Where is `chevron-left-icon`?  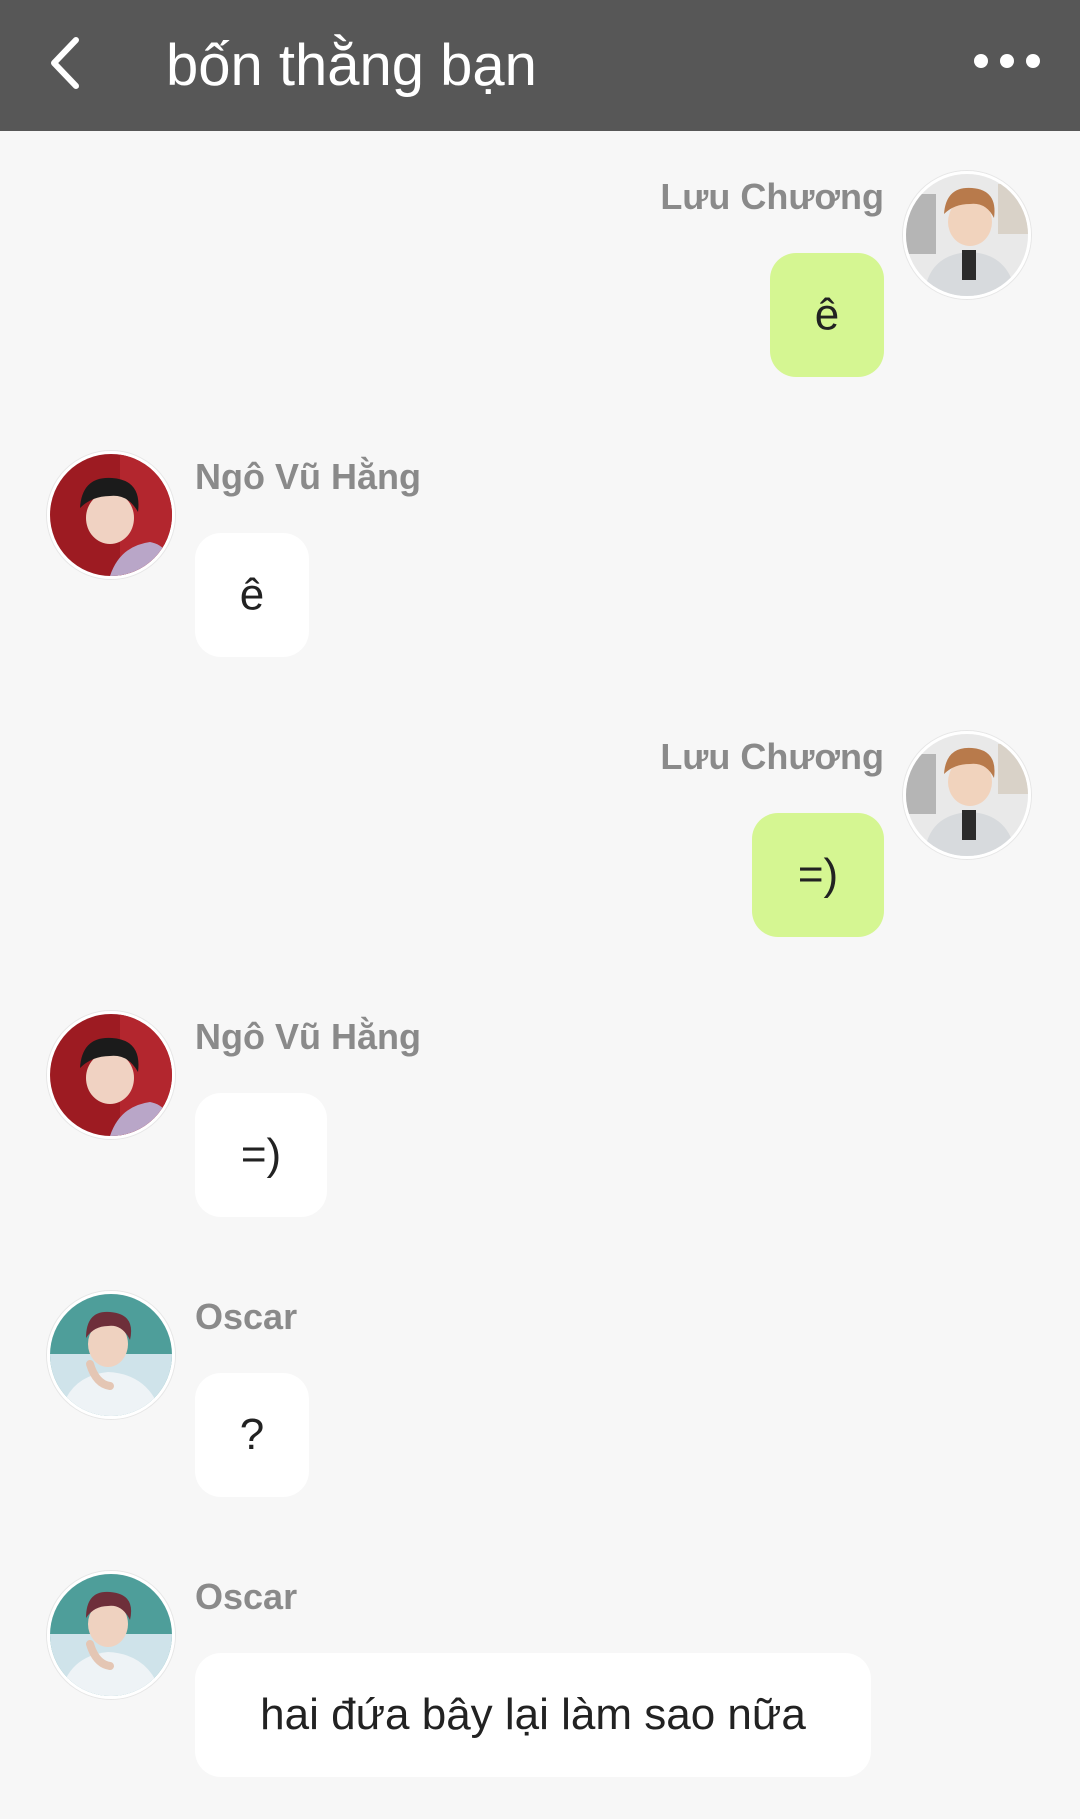
chevron-left-icon is located at coordinates (65, 63).